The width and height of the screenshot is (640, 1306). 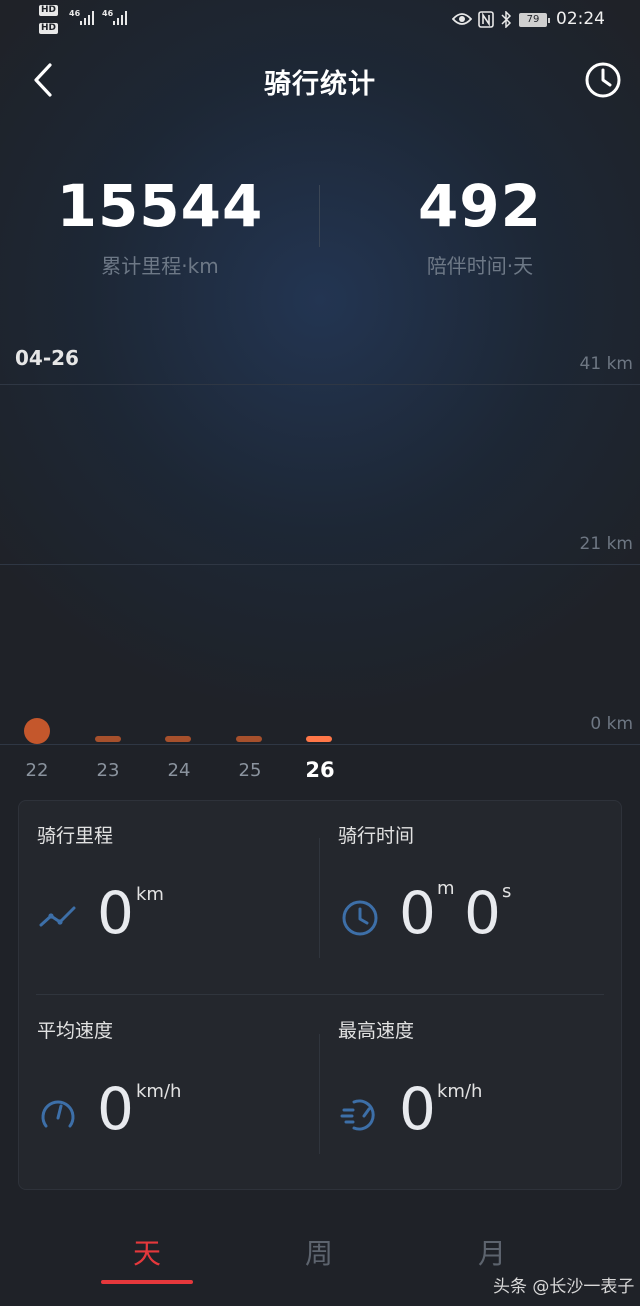 What do you see at coordinates (606, 544) in the screenshot?
I see `y-tick-label: 21 km` at bounding box center [606, 544].